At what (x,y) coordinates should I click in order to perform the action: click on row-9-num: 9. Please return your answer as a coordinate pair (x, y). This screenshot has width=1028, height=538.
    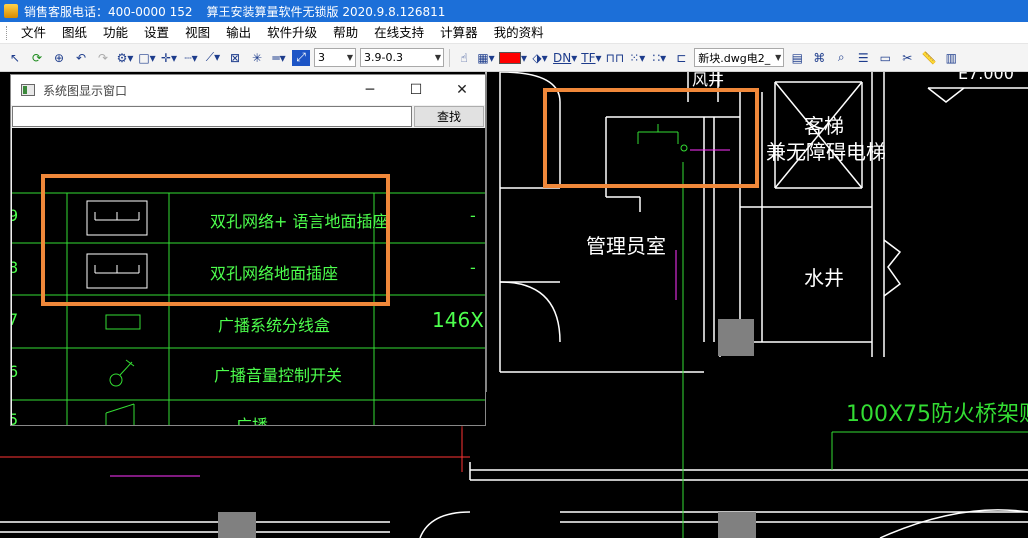
    Looking at the image, I should click on (15, 215).